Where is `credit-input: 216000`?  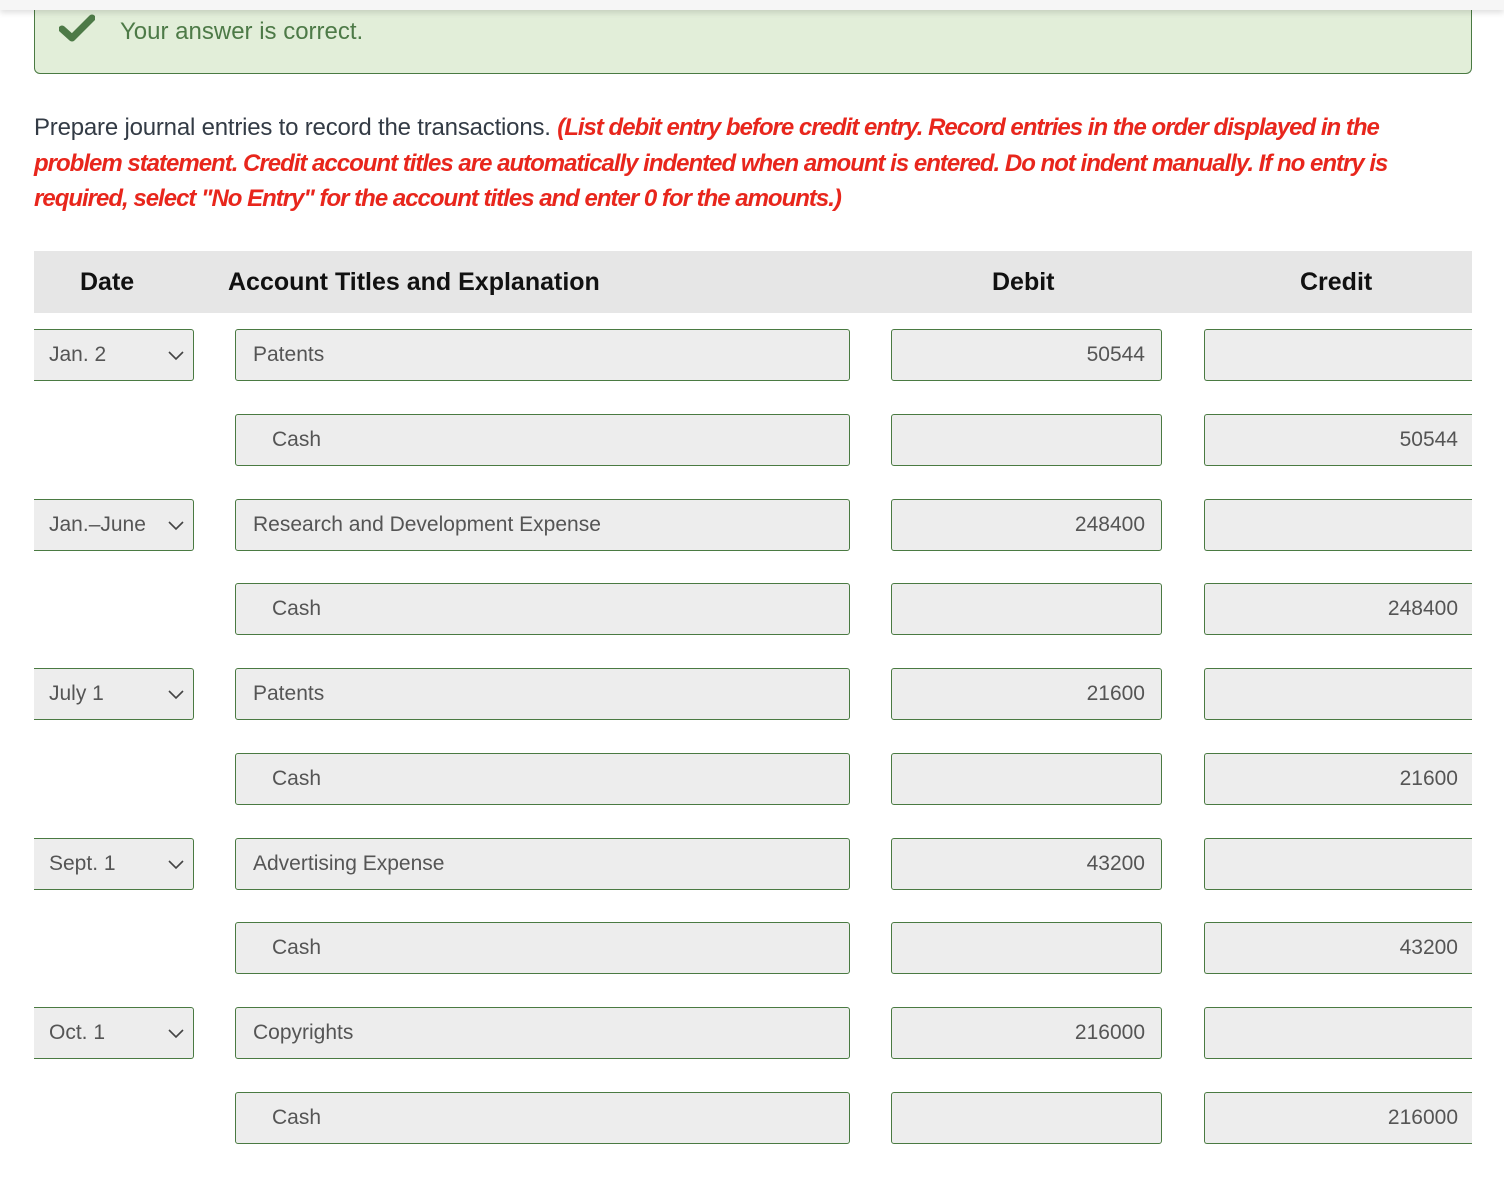 credit-input: 216000 is located at coordinates (1338, 1118).